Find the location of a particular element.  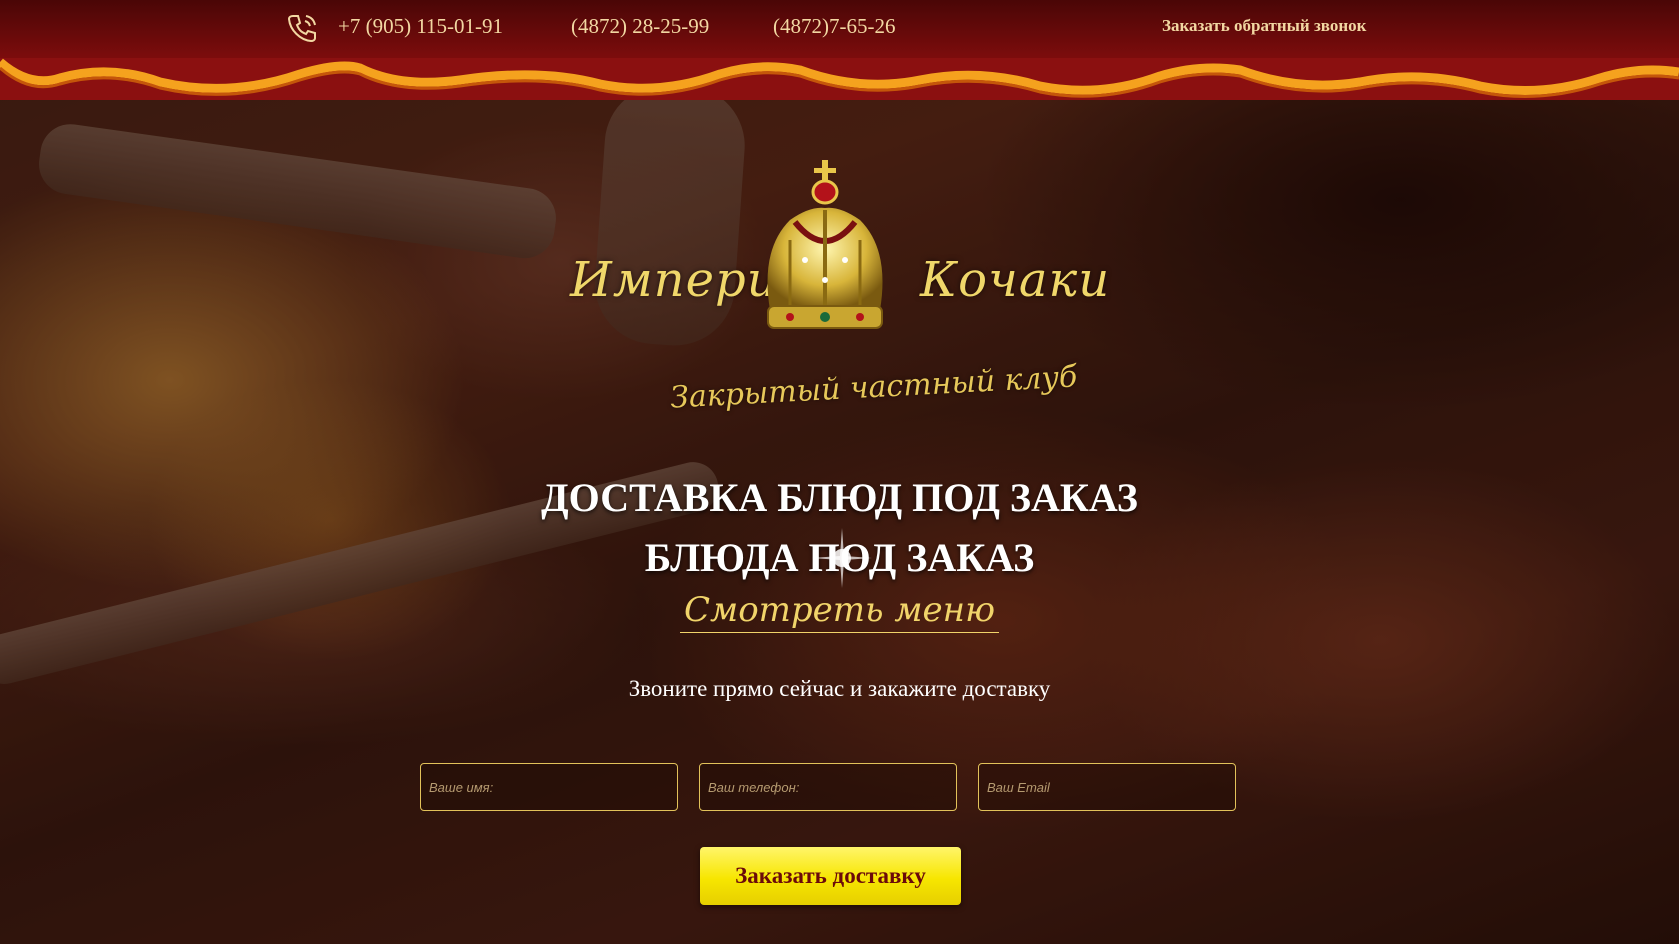

logo-brand-right: Кочаки is located at coordinates (1015, 280).